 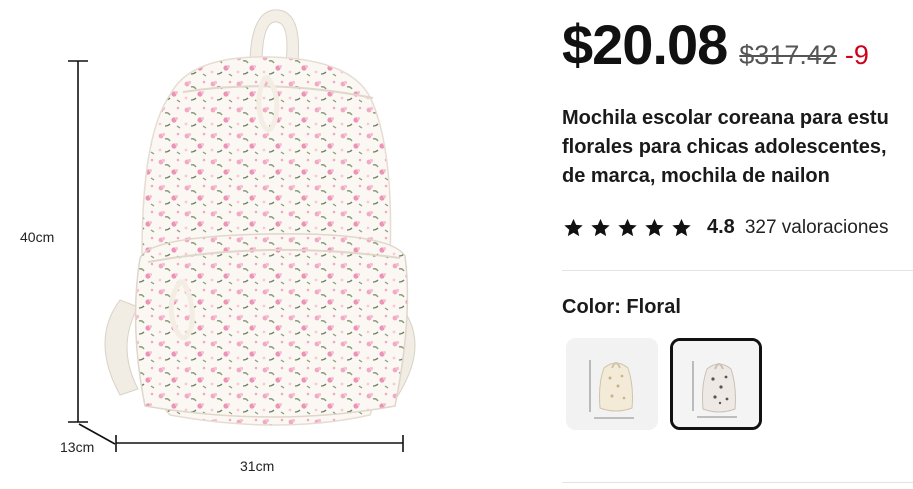 I want to click on height-dimension-label: 40cm, so click(x=37, y=237).